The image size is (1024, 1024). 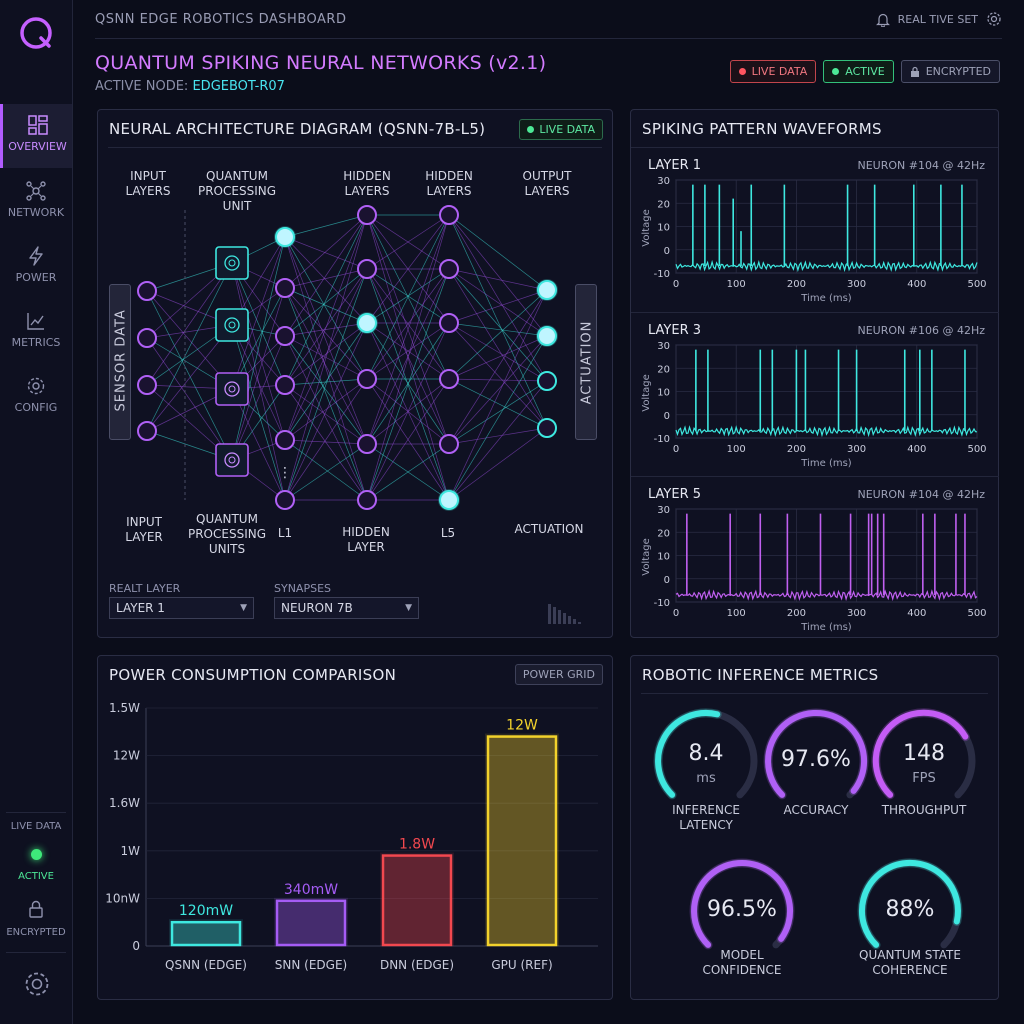 I want to click on gauge-value: 96.5%, so click(x=742, y=909).